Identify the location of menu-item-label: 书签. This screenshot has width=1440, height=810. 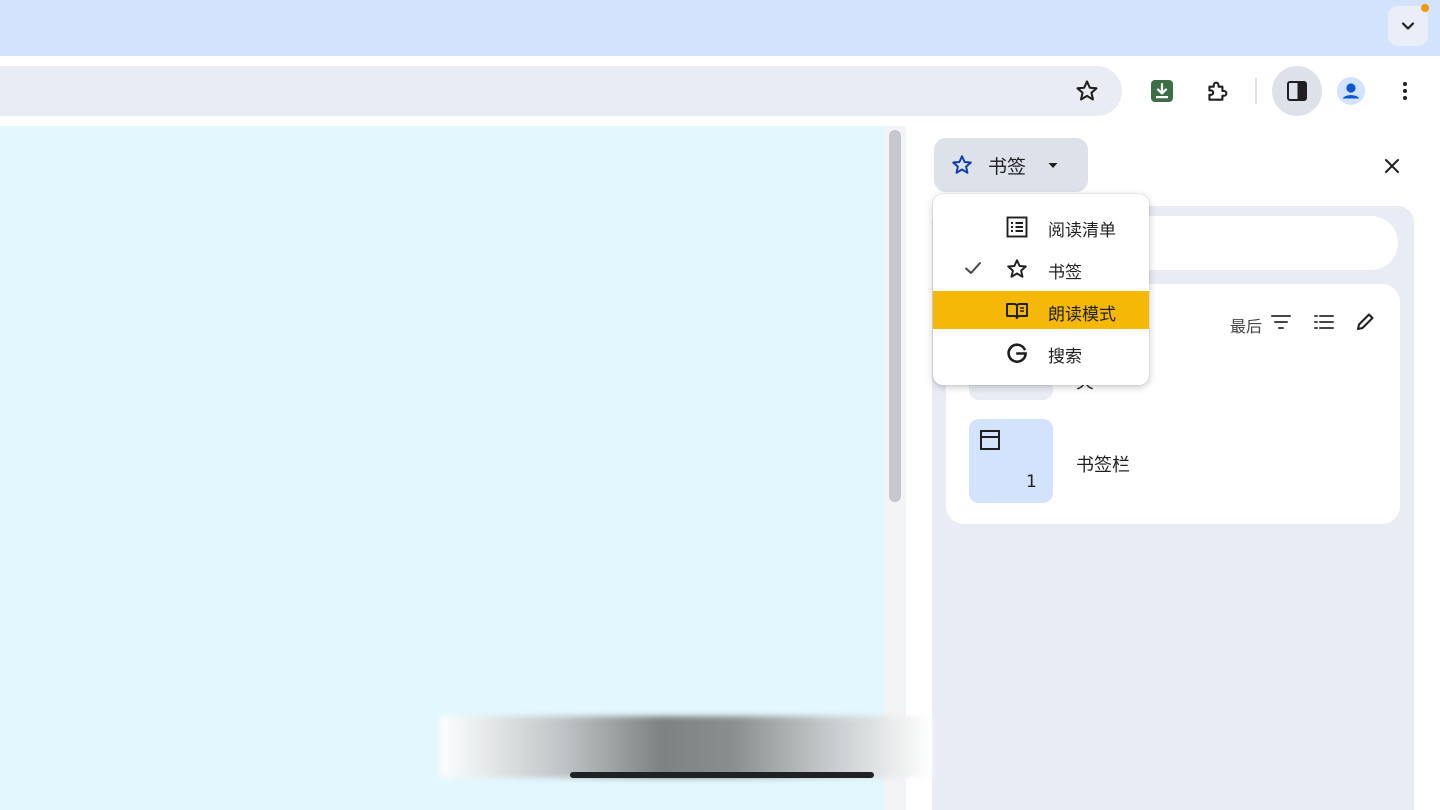
(1065, 273).